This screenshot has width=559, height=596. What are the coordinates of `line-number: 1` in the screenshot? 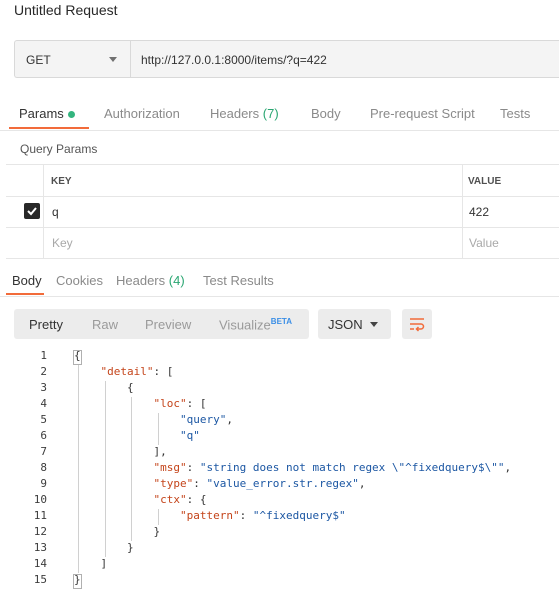 It's located at (43, 355).